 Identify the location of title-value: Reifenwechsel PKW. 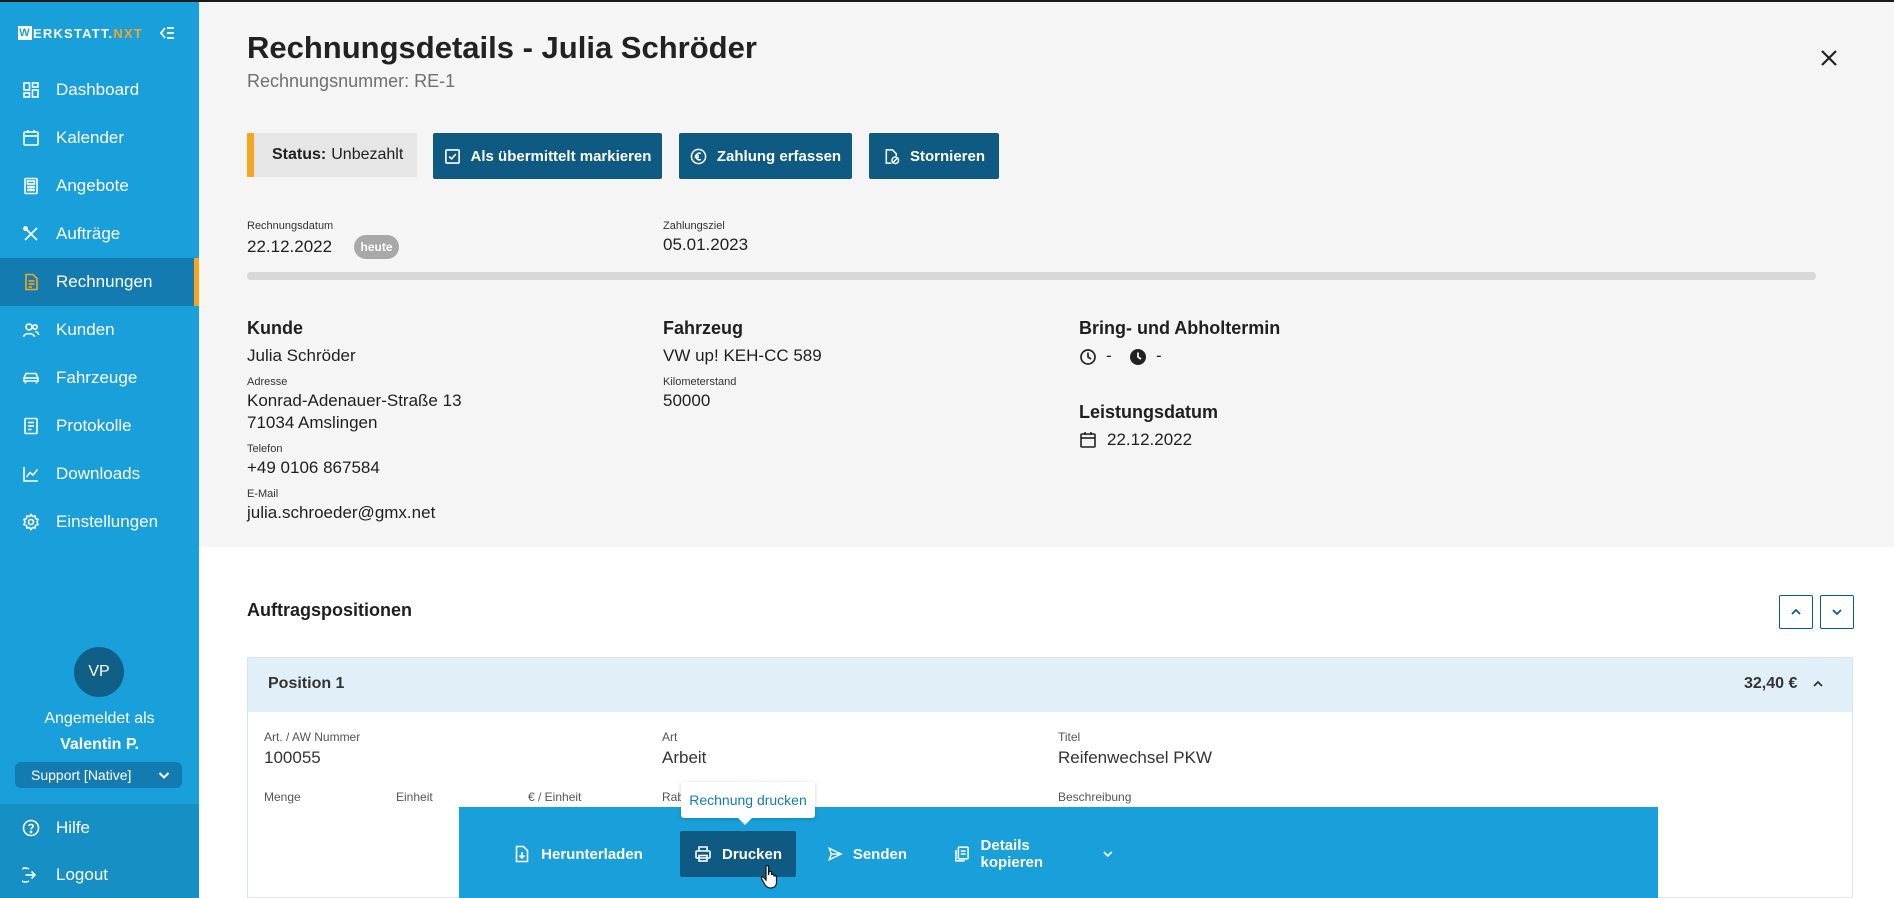
(1135, 757).